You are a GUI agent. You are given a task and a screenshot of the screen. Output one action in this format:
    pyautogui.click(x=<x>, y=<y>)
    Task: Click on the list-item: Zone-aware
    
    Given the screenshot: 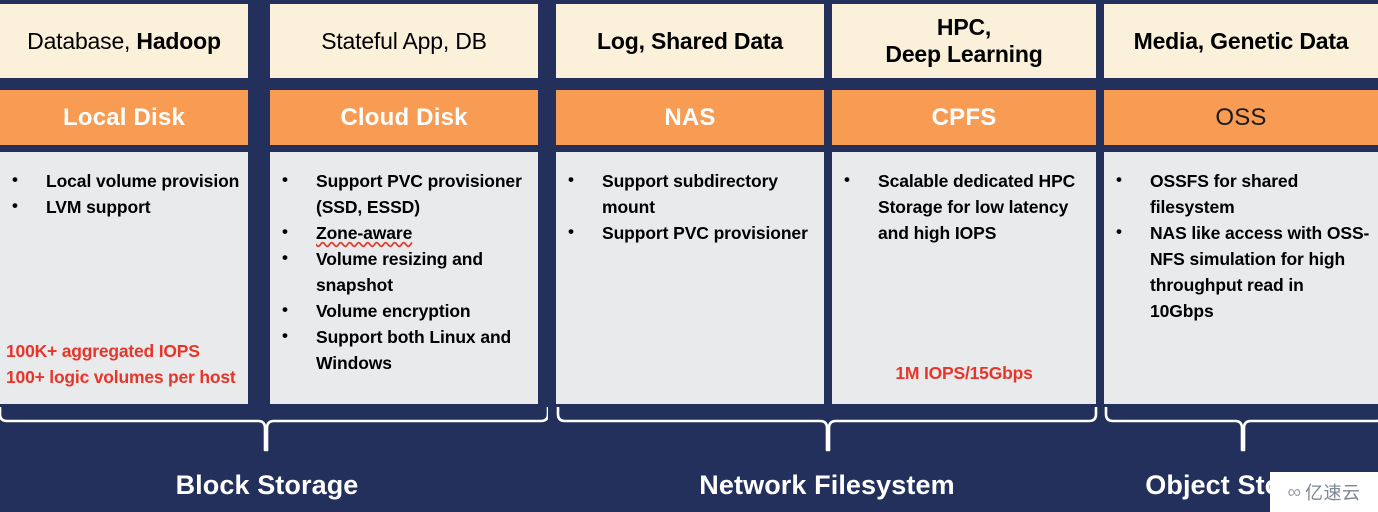 What is the action you would take?
    pyautogui.click(x=404, y=232)
    